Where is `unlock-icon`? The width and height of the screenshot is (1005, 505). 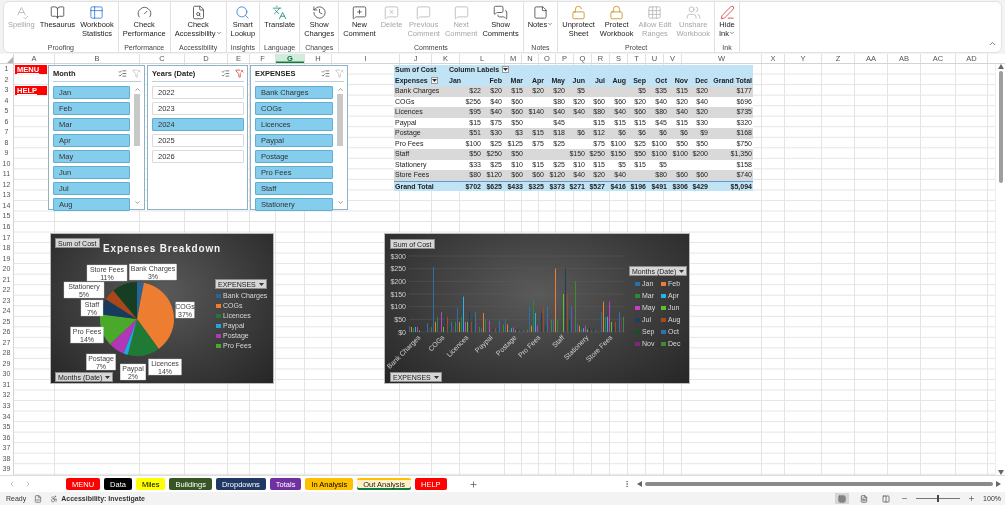 unlock-icon is located at coordinates (579, 12).